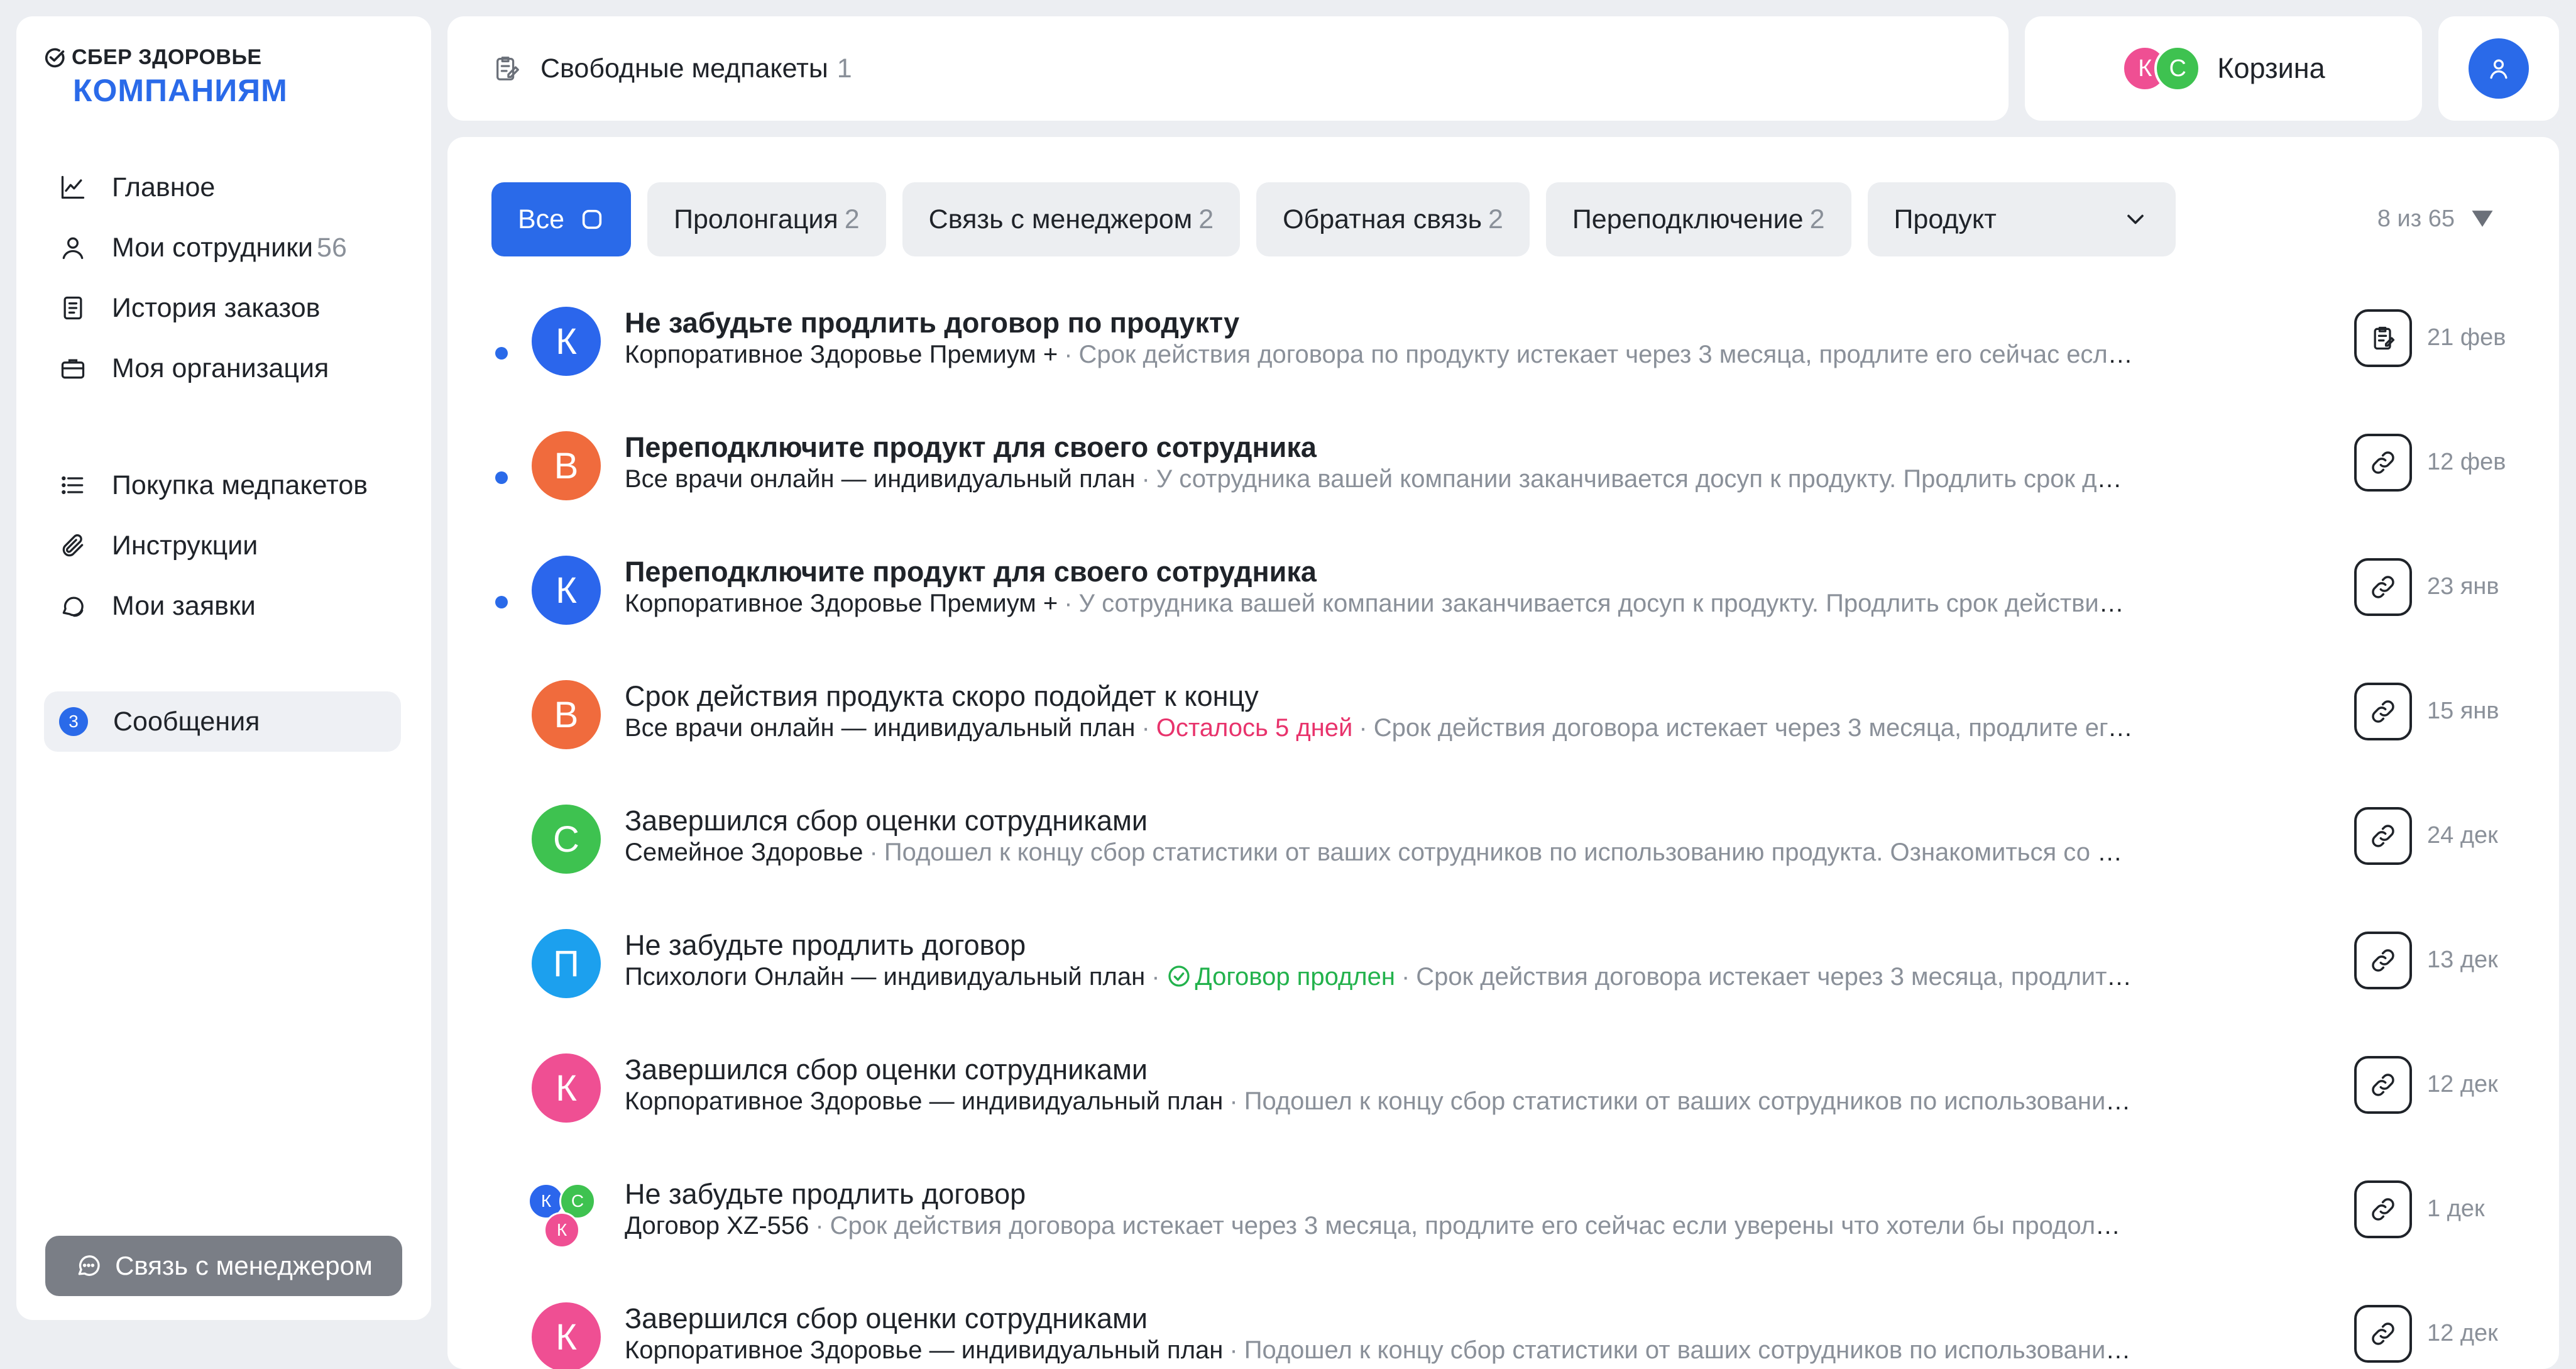 The height and width of the screenshot is (1369, 2576). I want to click on filter-all: Все, so click(561, 219).